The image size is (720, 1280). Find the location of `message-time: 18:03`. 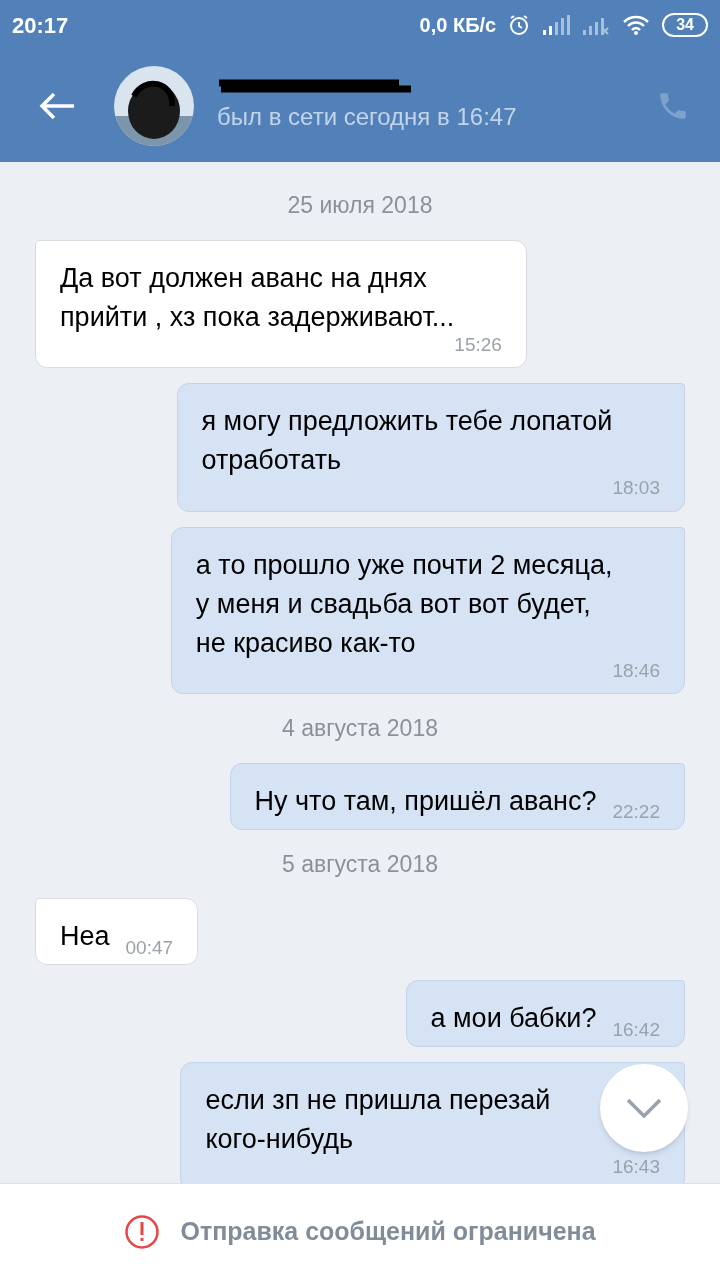

message-time: 18:03 is located at coordinates (635, 488).